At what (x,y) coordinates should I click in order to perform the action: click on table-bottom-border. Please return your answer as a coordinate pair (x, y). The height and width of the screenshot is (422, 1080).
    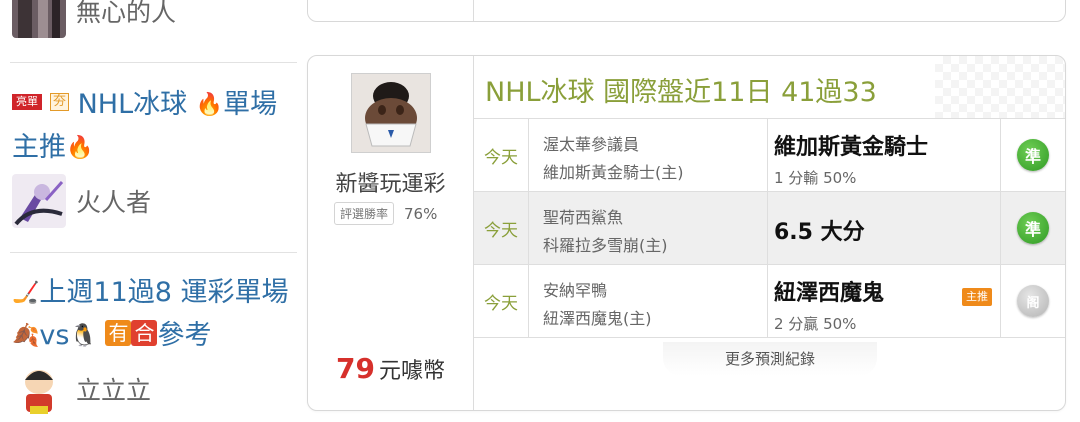
    Looking at the image, I should click on (769, 337).